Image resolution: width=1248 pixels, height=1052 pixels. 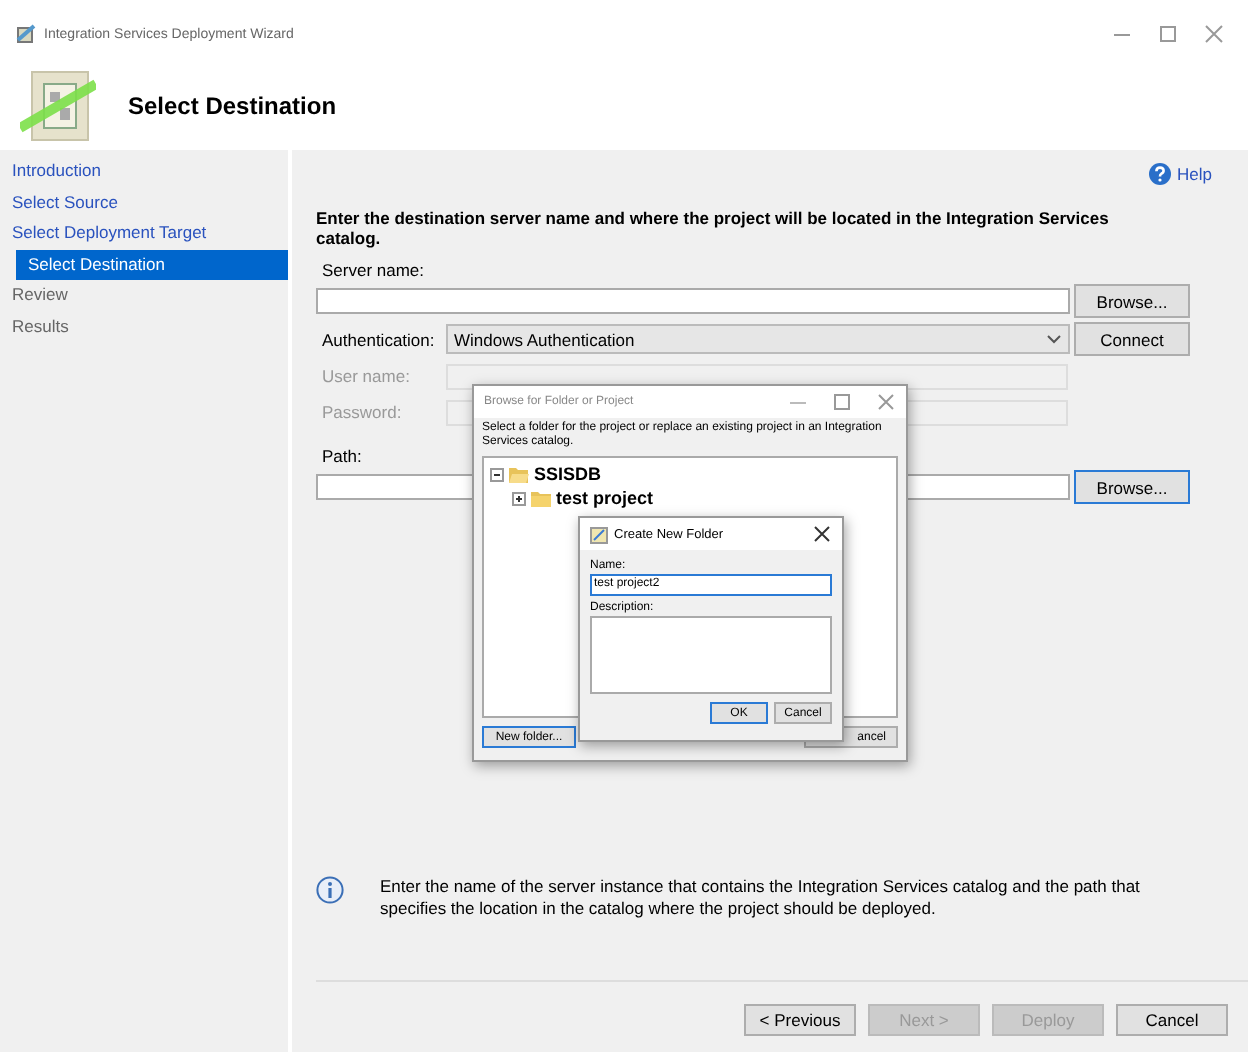 I want to click on page-title: Select Destination, so click(x=232, y=105).